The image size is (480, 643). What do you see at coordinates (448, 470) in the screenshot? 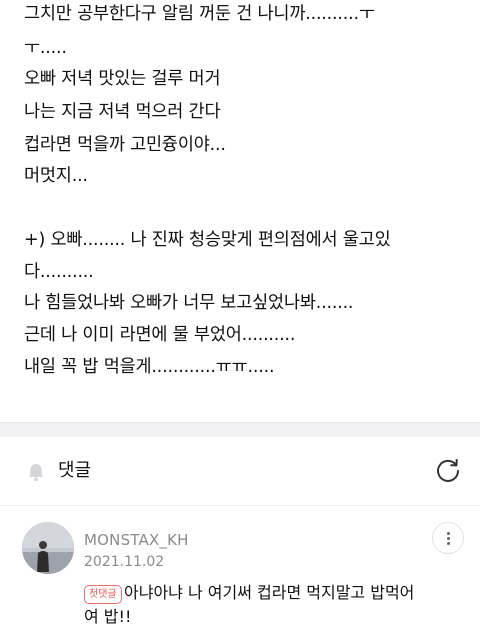
I see `refresh-icon` at bounding box center [448, 470].